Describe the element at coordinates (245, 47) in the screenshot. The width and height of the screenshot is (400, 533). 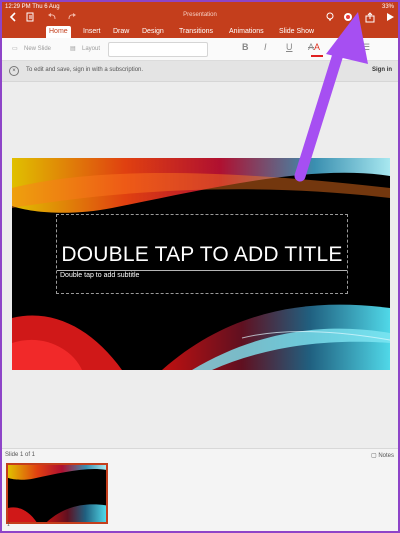
I see `bold-button: B` at that location.